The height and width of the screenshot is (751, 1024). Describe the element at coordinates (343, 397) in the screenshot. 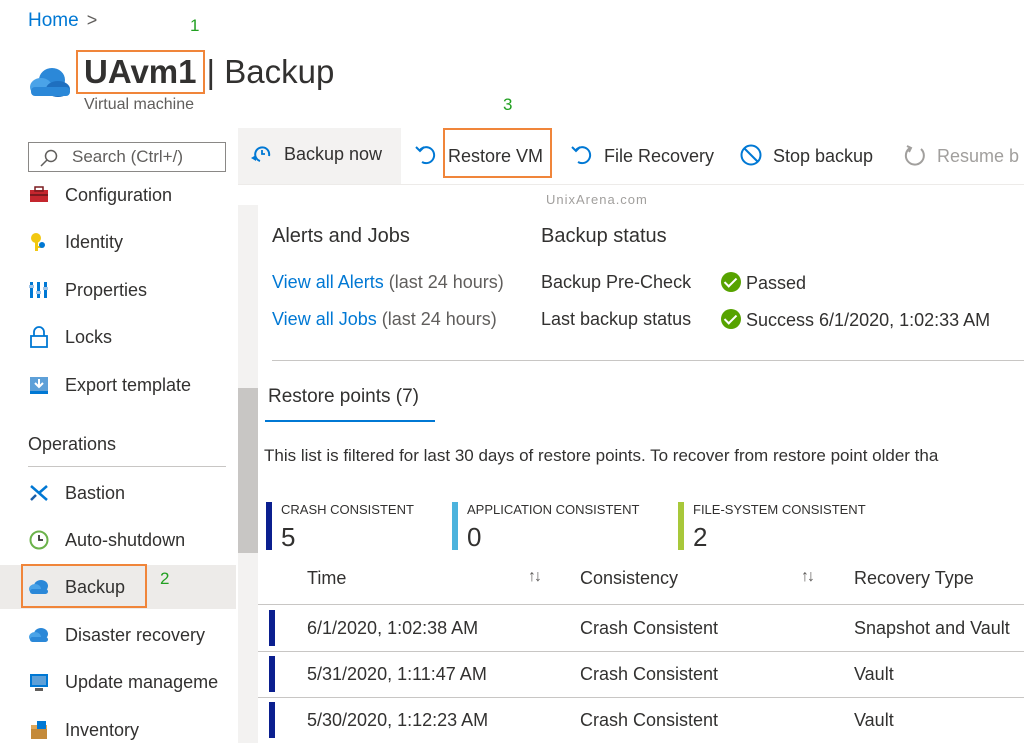

I see `tab-restore-points: Restore points (7)` at that location.